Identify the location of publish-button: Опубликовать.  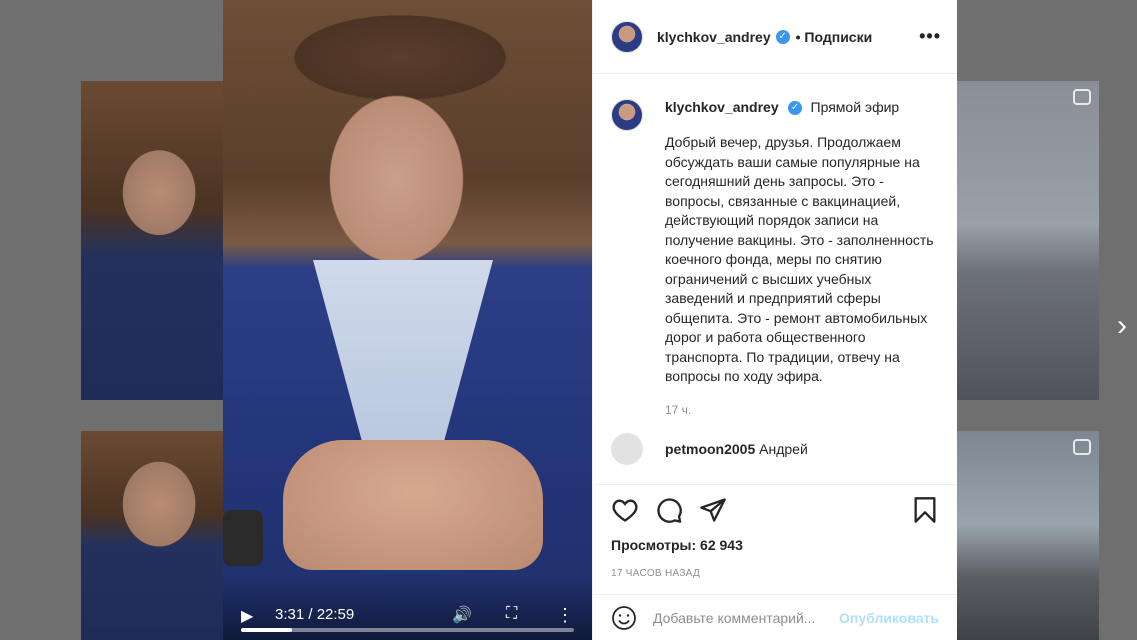
(889, 618).